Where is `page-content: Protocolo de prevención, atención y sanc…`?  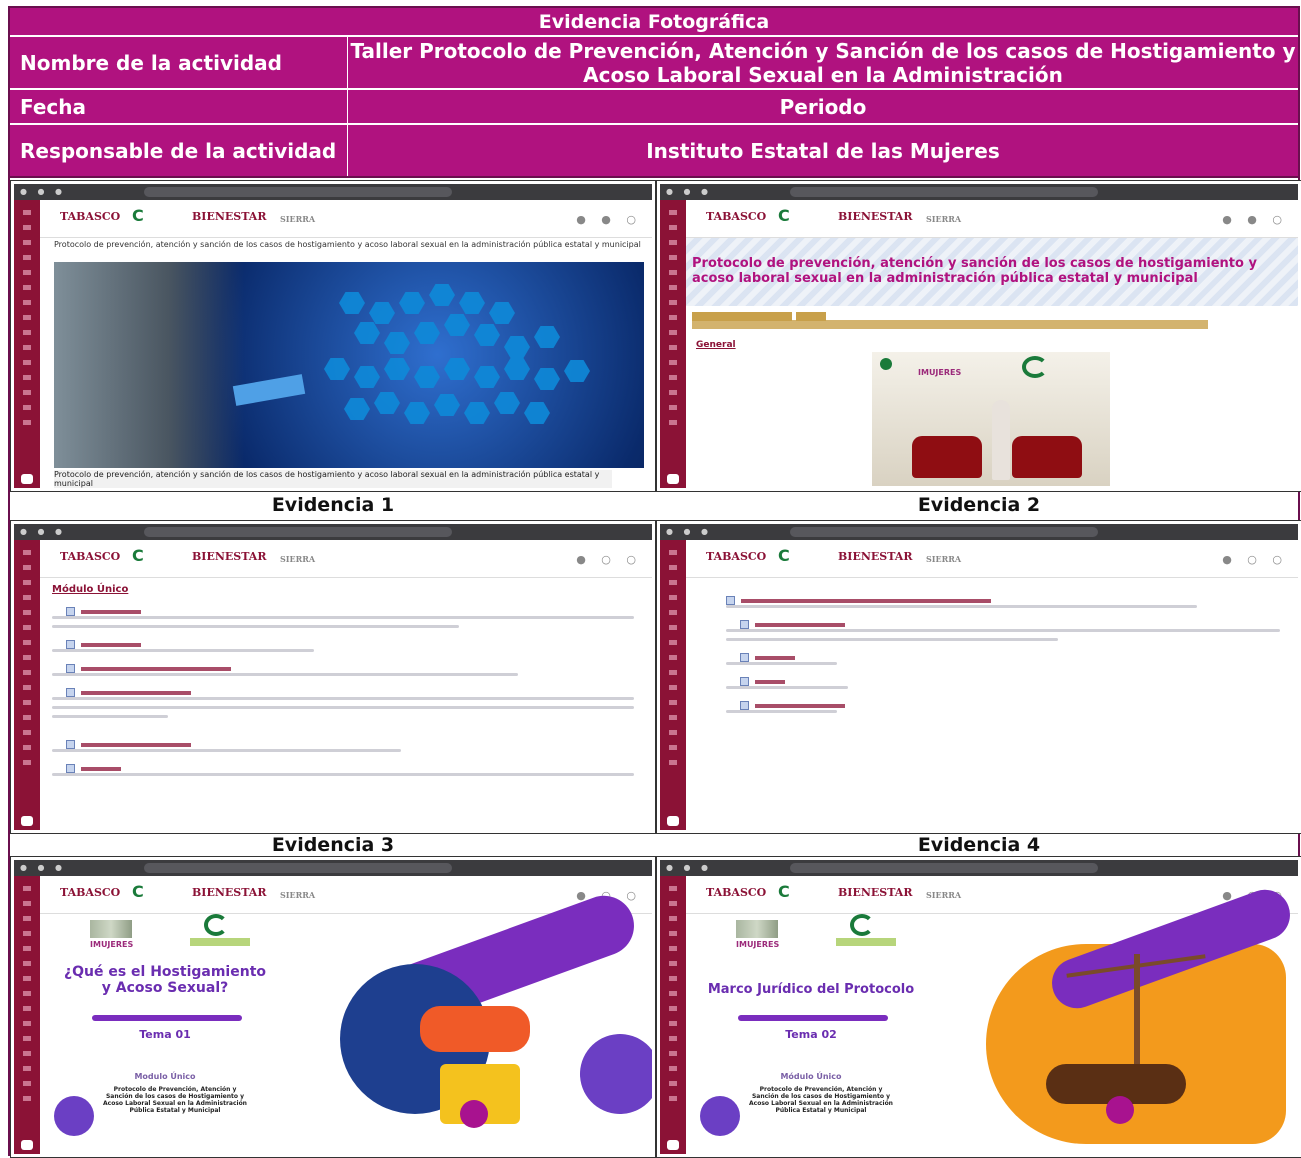 page-content: Protocolo de prevención, atención y sanc… is located at coordinates (992, 363).